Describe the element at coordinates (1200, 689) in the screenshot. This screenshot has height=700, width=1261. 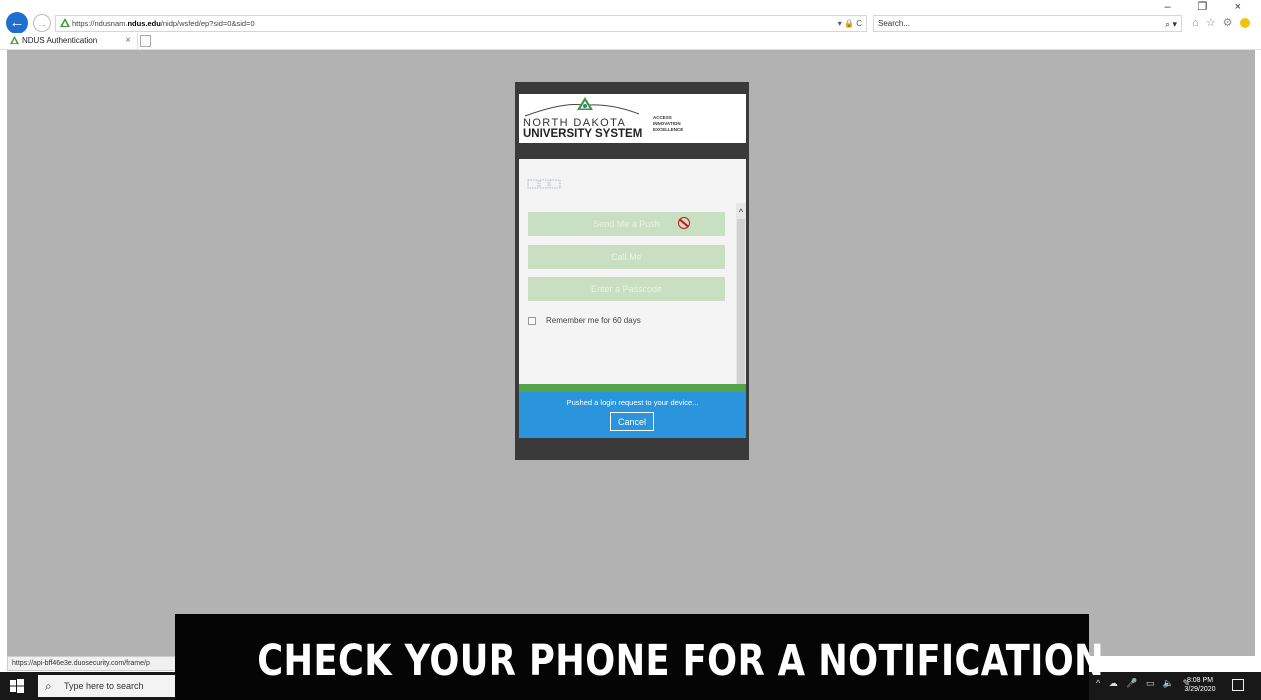
I see `clock-date: 3/29/2020` at that location.